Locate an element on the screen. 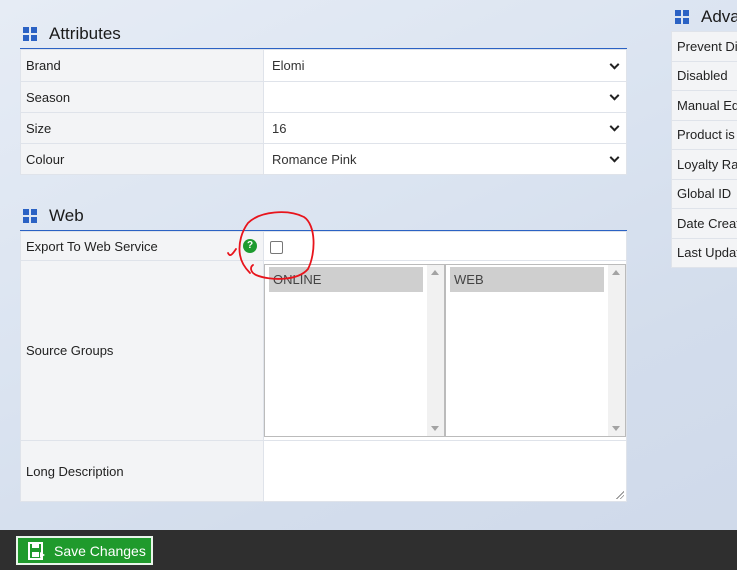 This screenshot has height=570, width=737. list-item: WEB is located at coordinates (527, 279).